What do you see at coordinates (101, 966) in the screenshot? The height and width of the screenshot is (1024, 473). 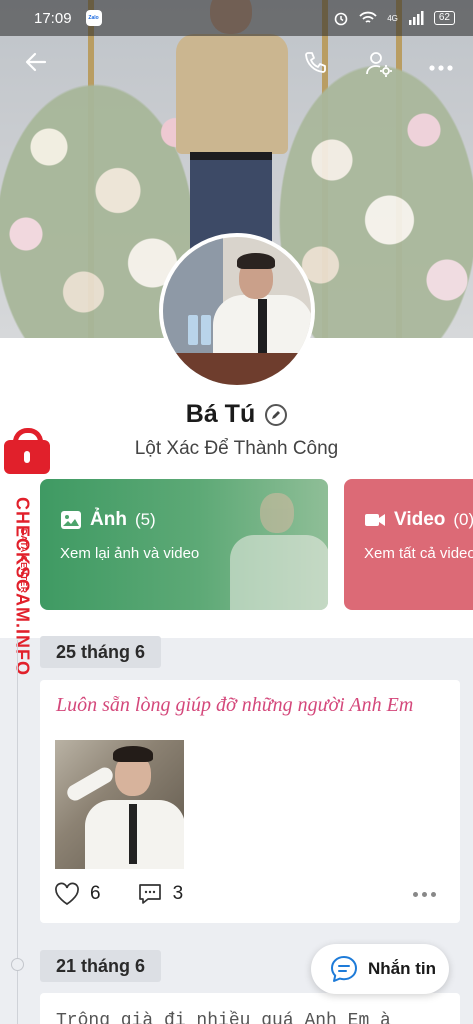 I see `date-chip: 21 tháng 6` at bounding box center [101, 966].